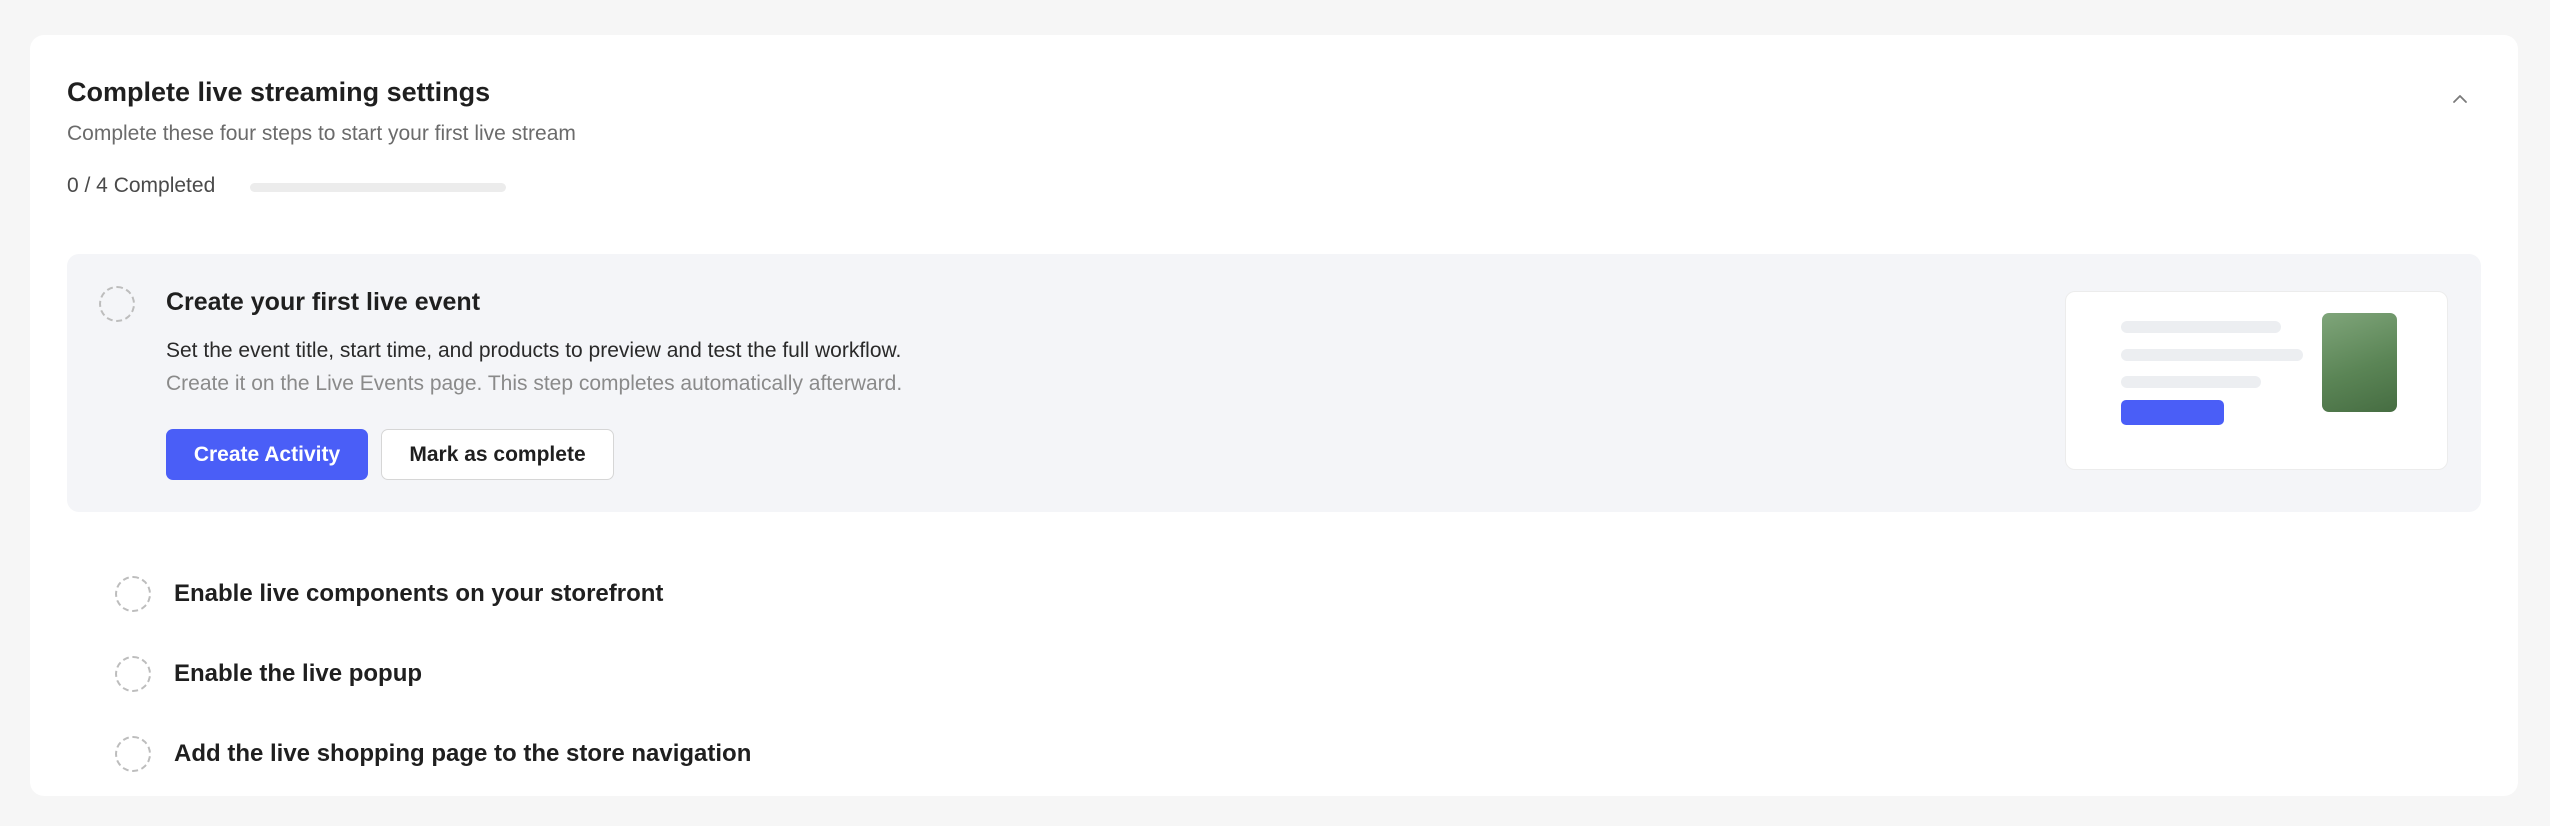 Image resolution: width=2550 pixels, height=826 pixels. Describe the element at coordinates (279, 92) in the screenshot. I see `card-title: Complete live streaming settings` at that location.